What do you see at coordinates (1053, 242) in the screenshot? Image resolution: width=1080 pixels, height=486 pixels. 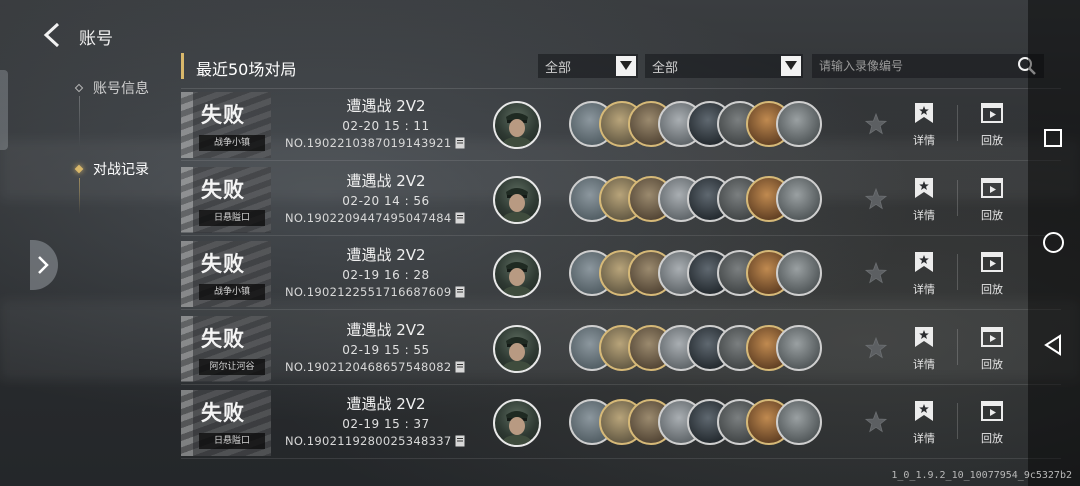 I see `home-button` at bounding box center [1053, 242].